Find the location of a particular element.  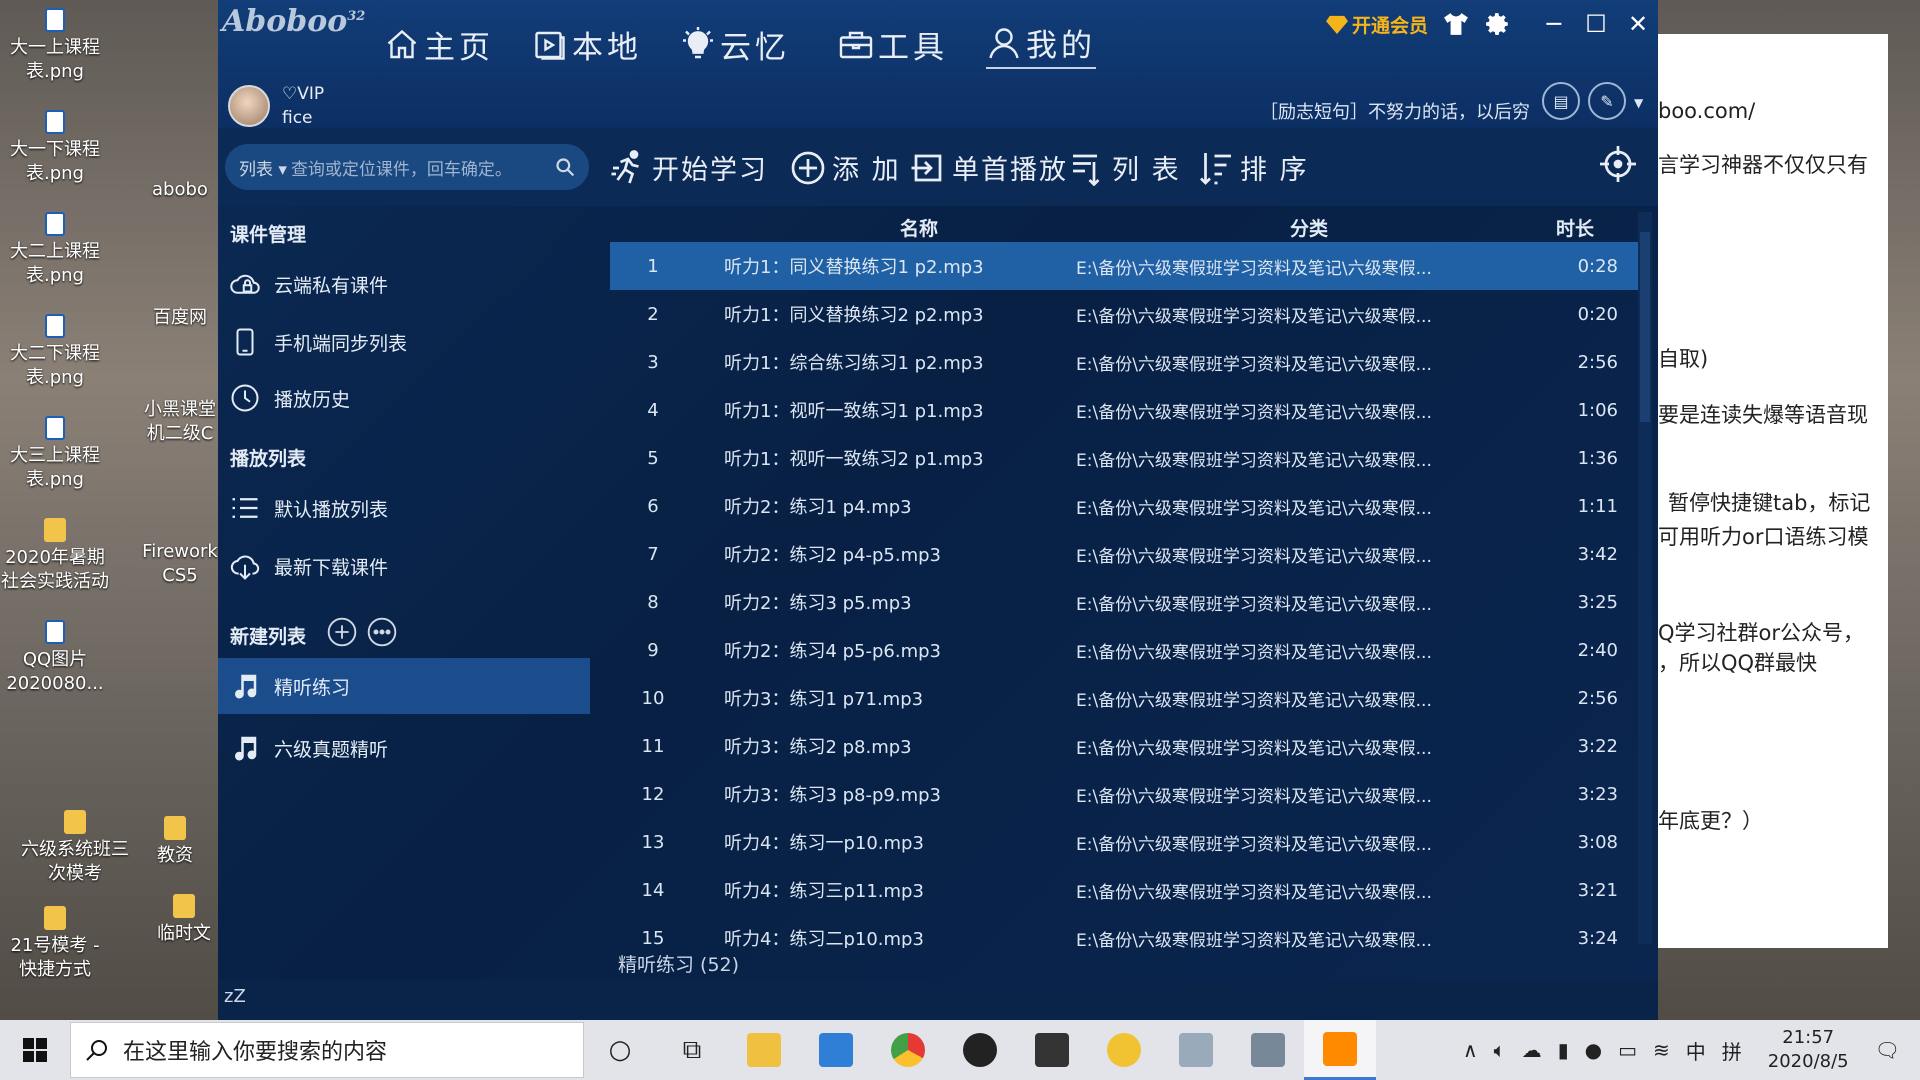

task-view-button: ⧉ is located at coordinates (692, 1050).